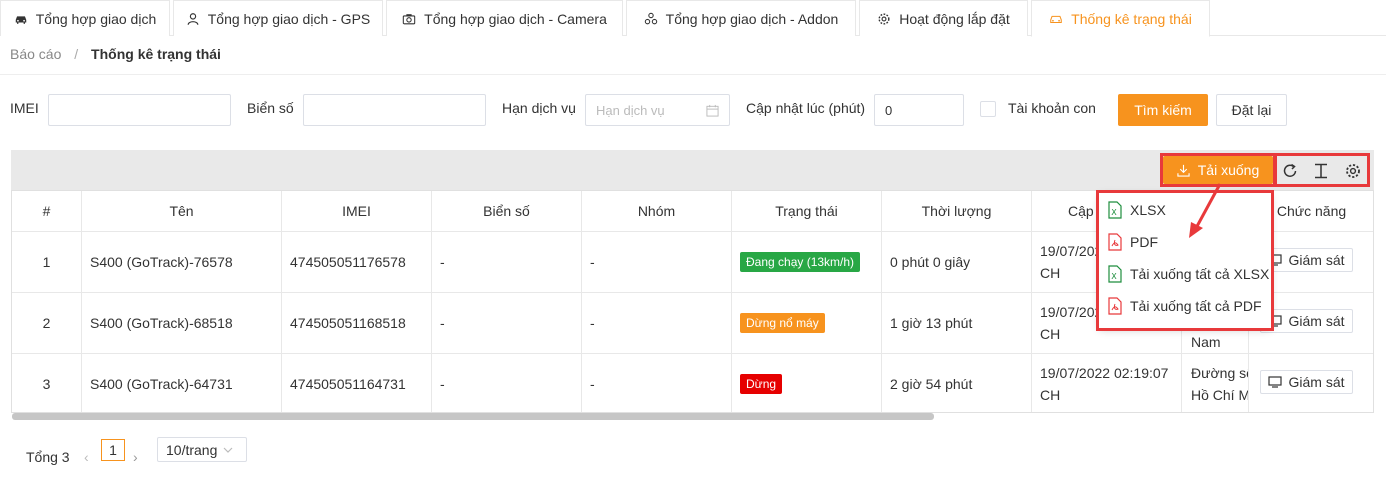  Describe the element at coordinates (47, 262) in the screenshot. I see `table-row-index: 1` at that location.